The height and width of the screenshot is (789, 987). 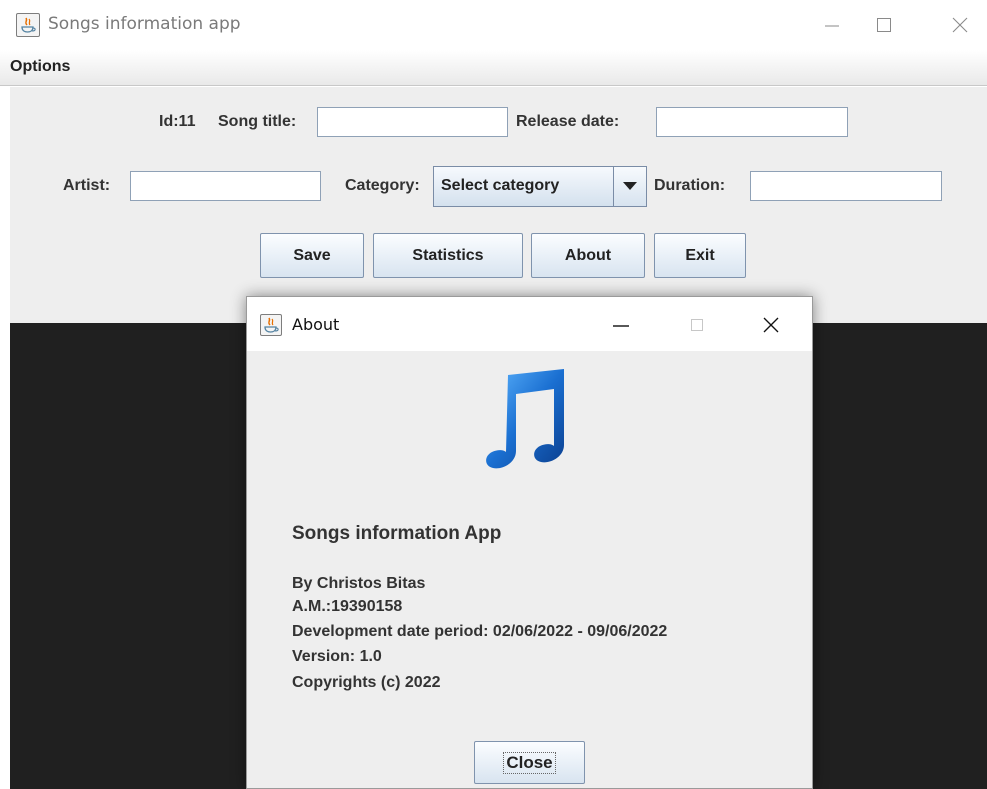 I want to click on about-close-label: Close, so click(x=529, y=762).